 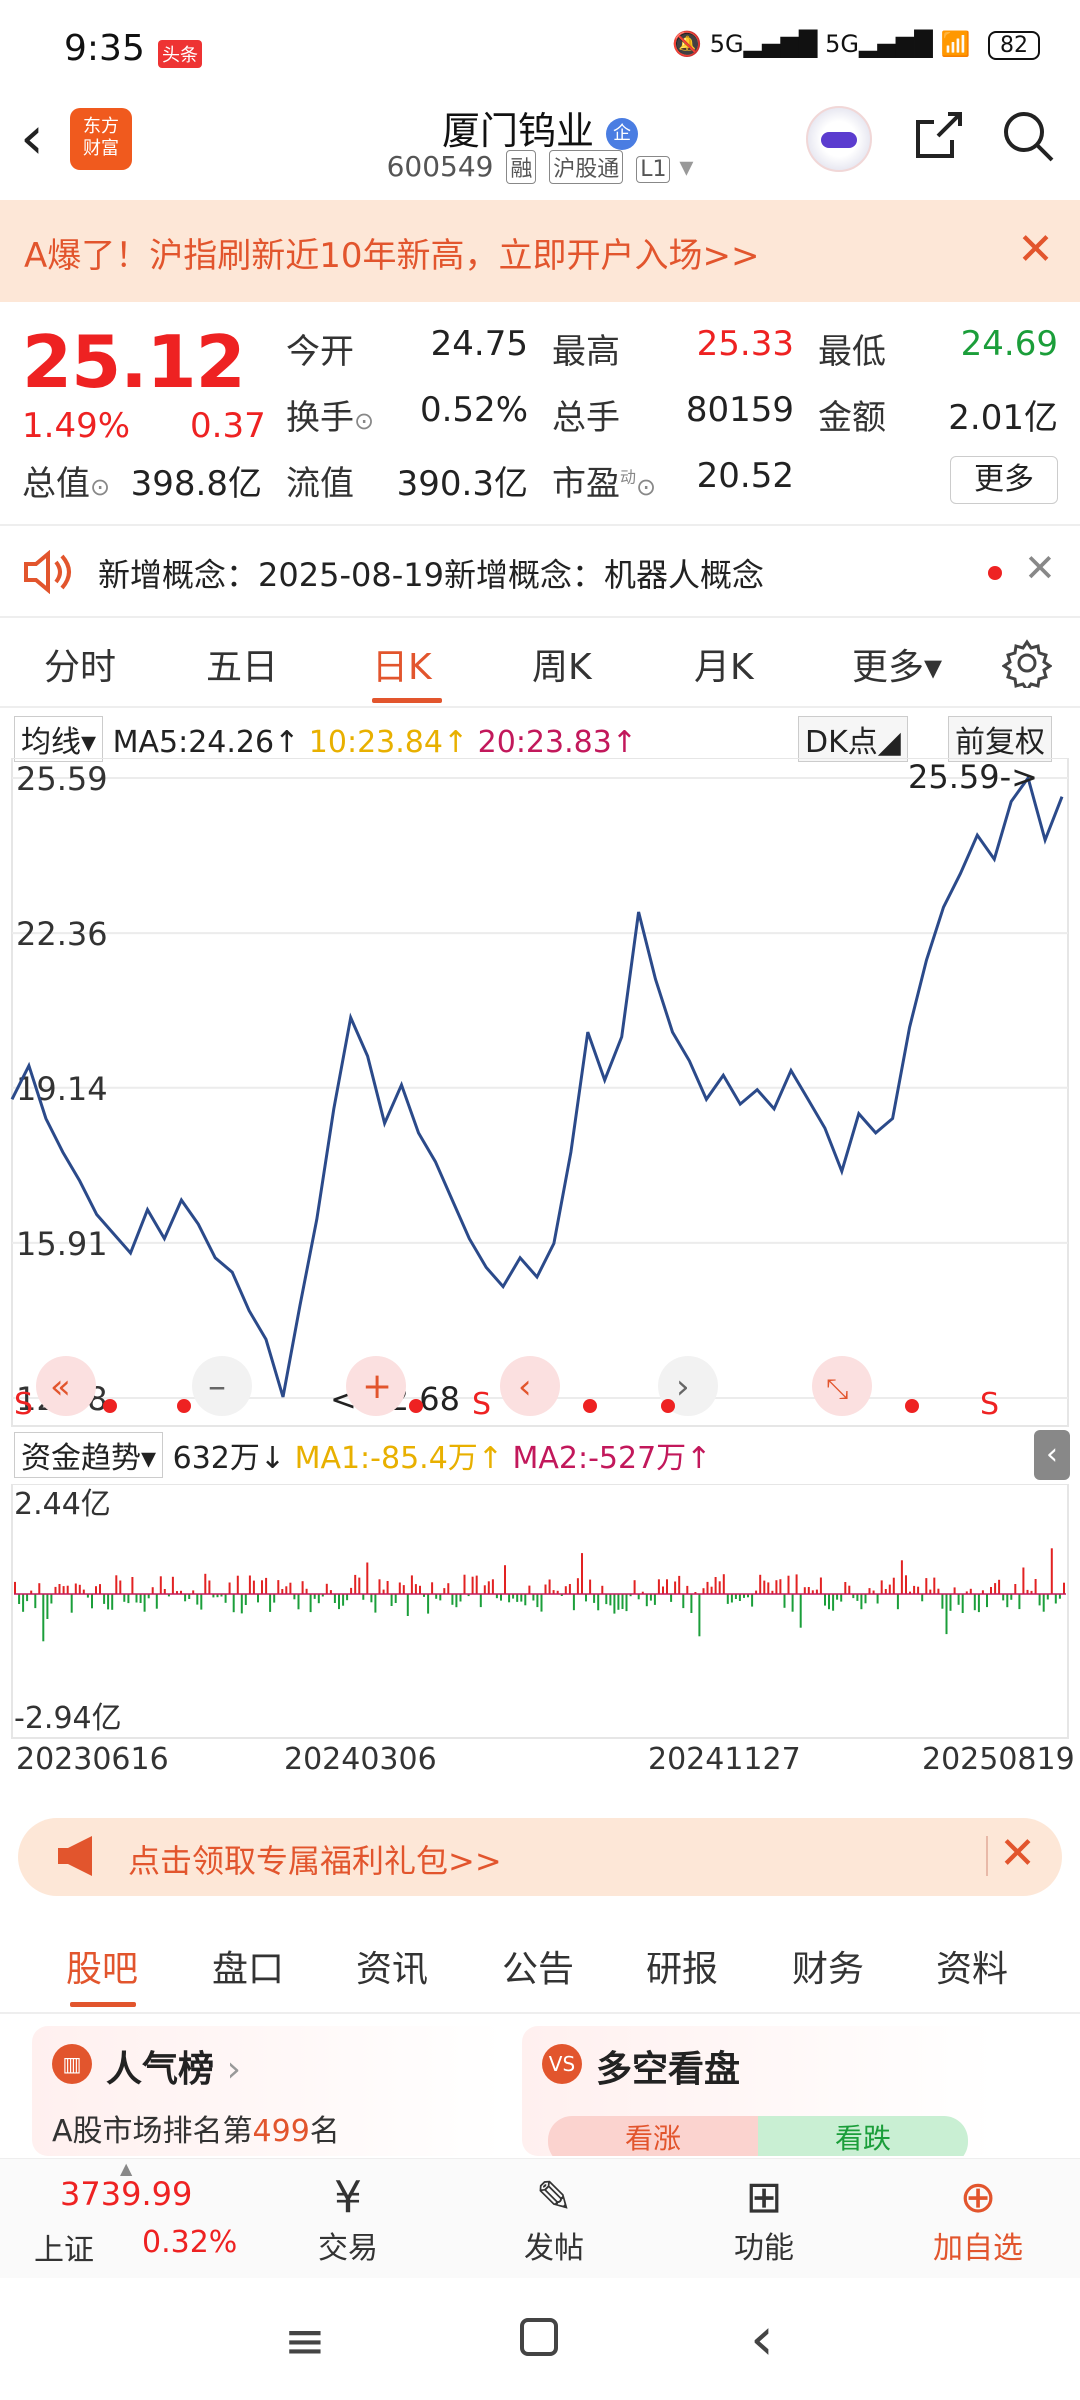 I want to click on more-button: 更多, so click(x=1004, y=480).